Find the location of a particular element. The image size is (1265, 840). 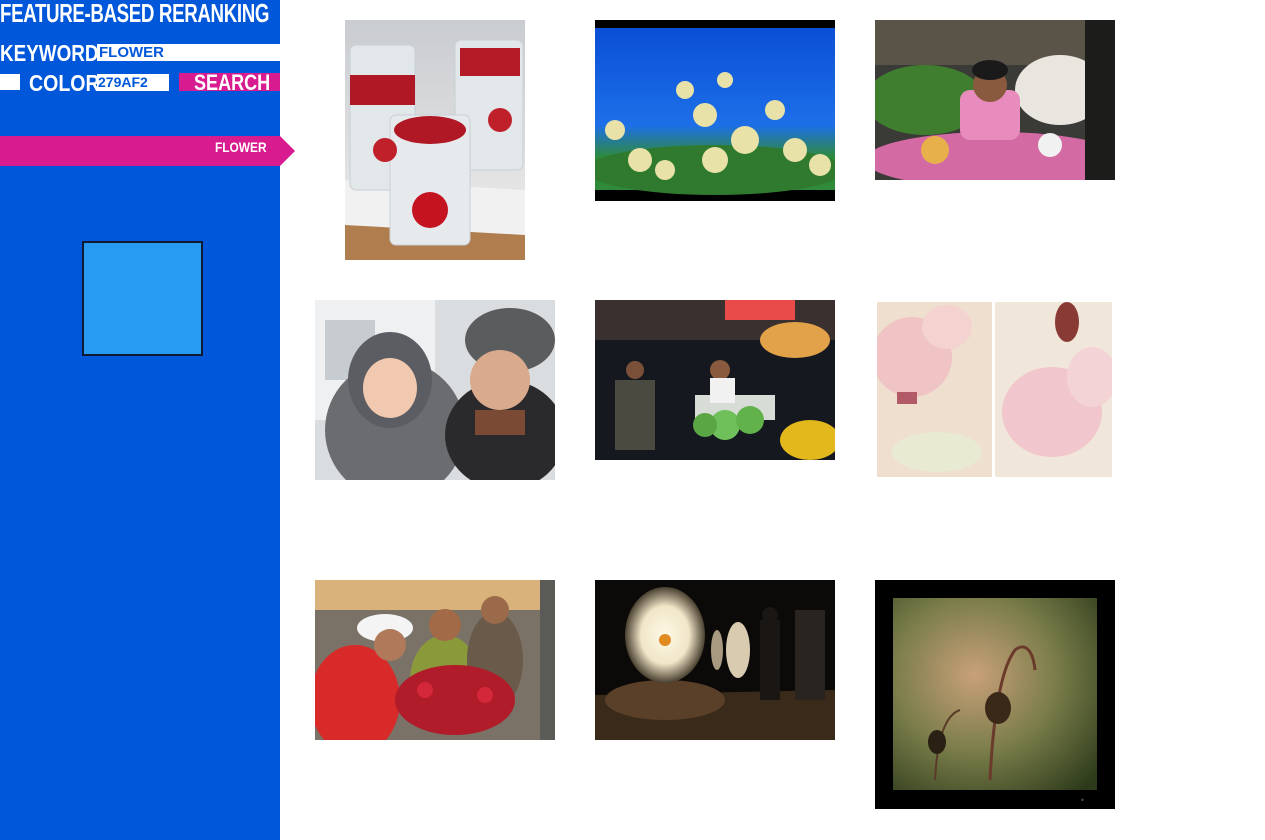

keyword-input is located at coordinates (188, 52).